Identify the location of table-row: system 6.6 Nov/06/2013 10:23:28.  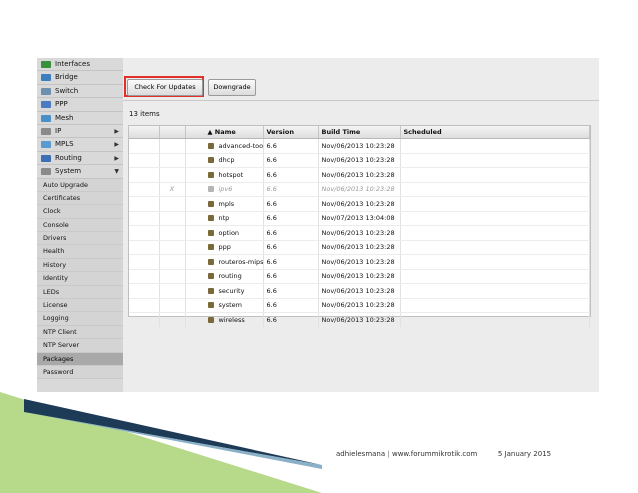
(359, 305).